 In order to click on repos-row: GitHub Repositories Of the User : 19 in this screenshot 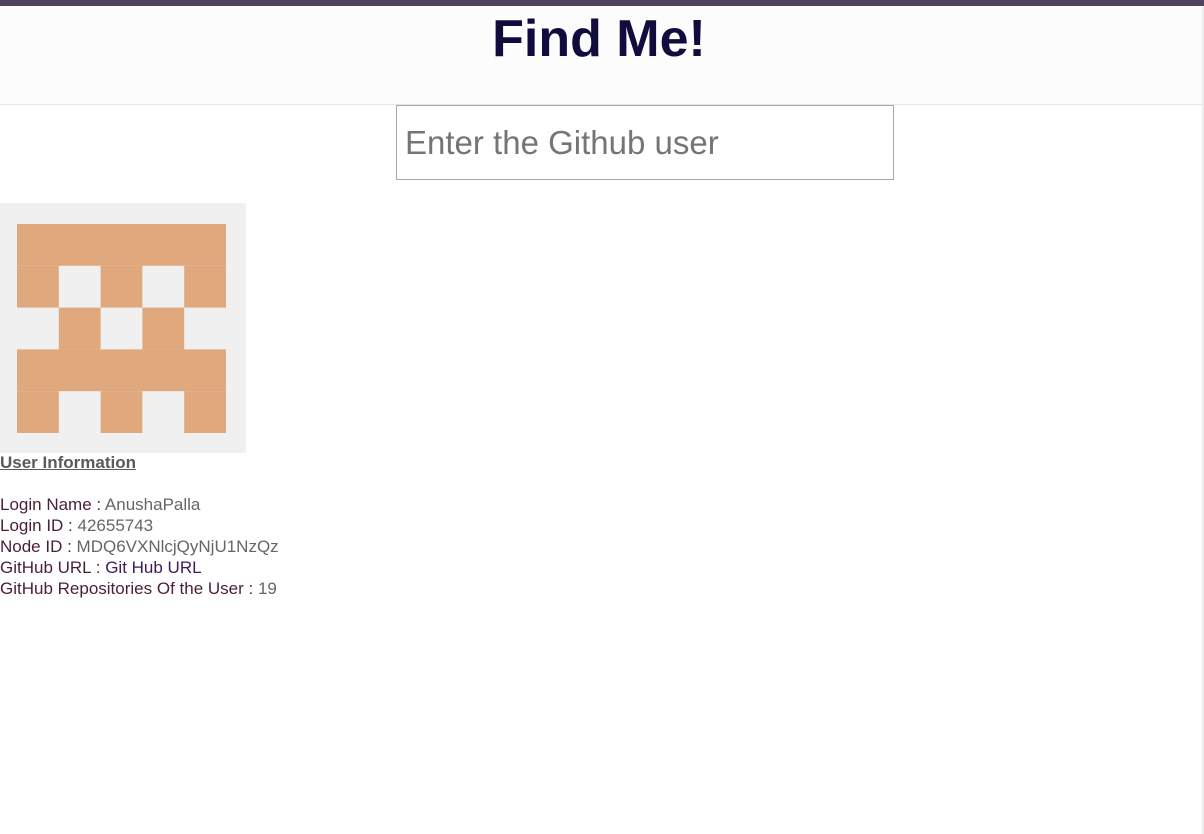, I will do `click(139, 588)`.